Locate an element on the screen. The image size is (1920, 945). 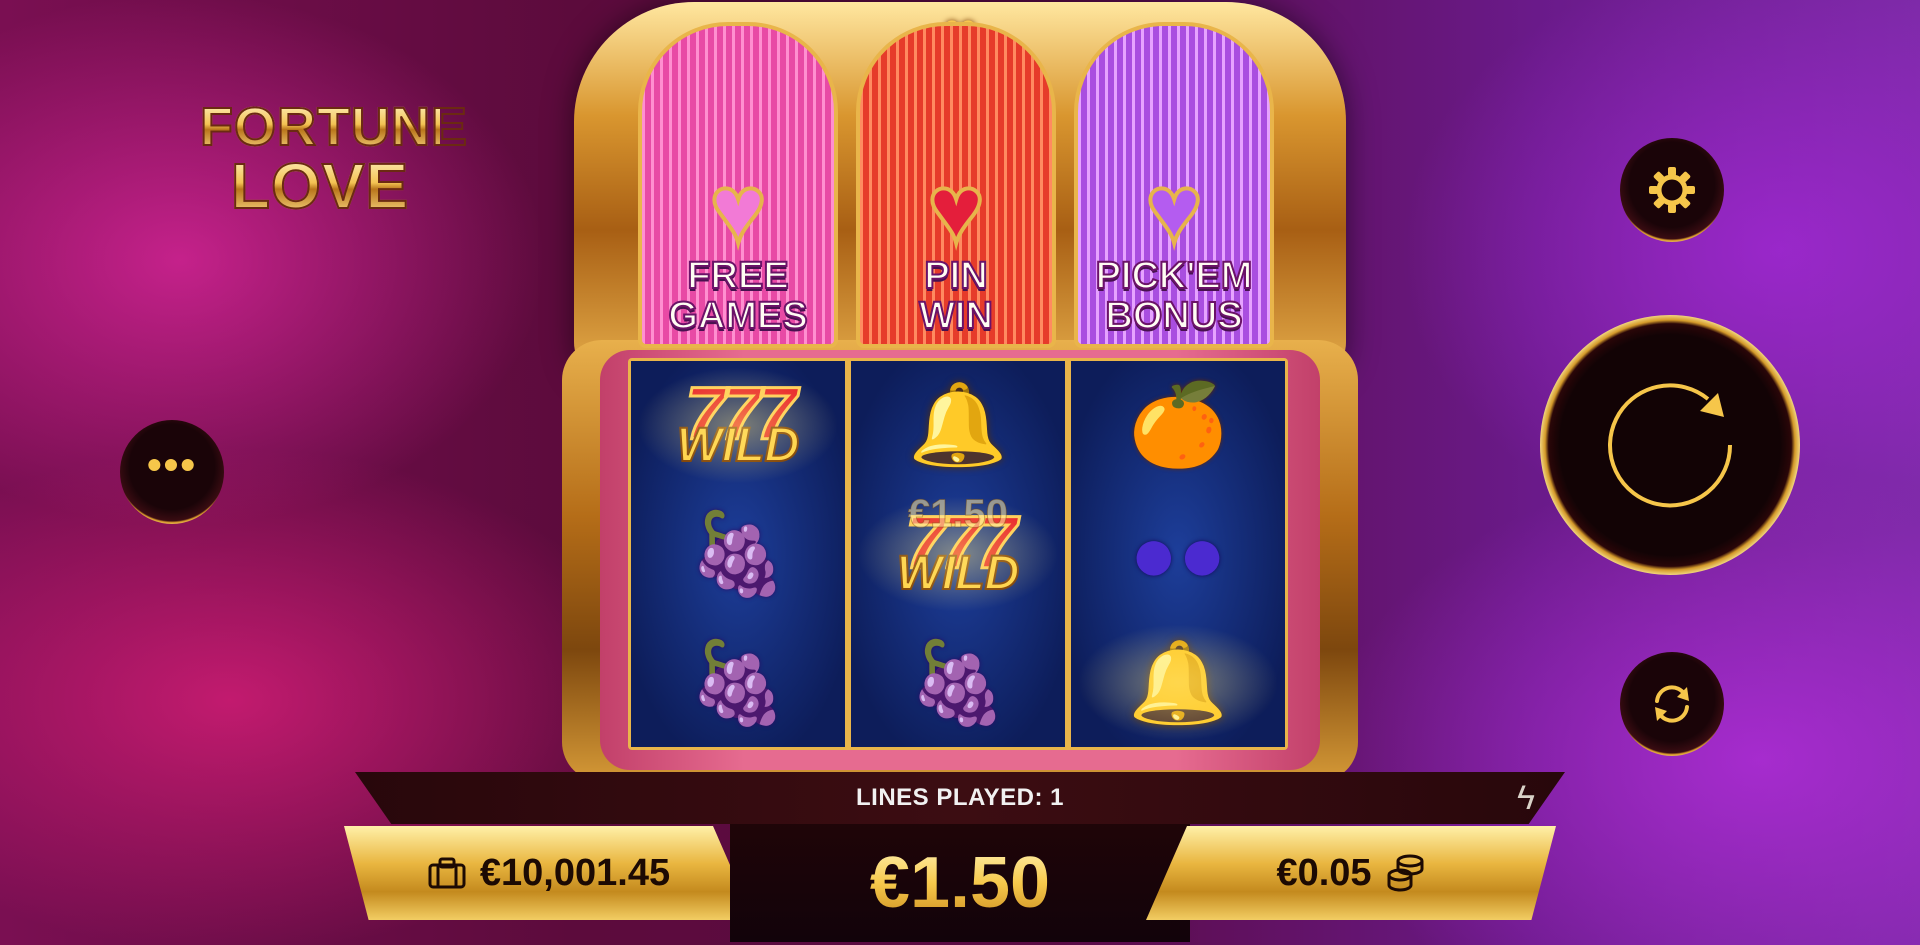
coin-stack-icon is located at coordinates (1405, 873).